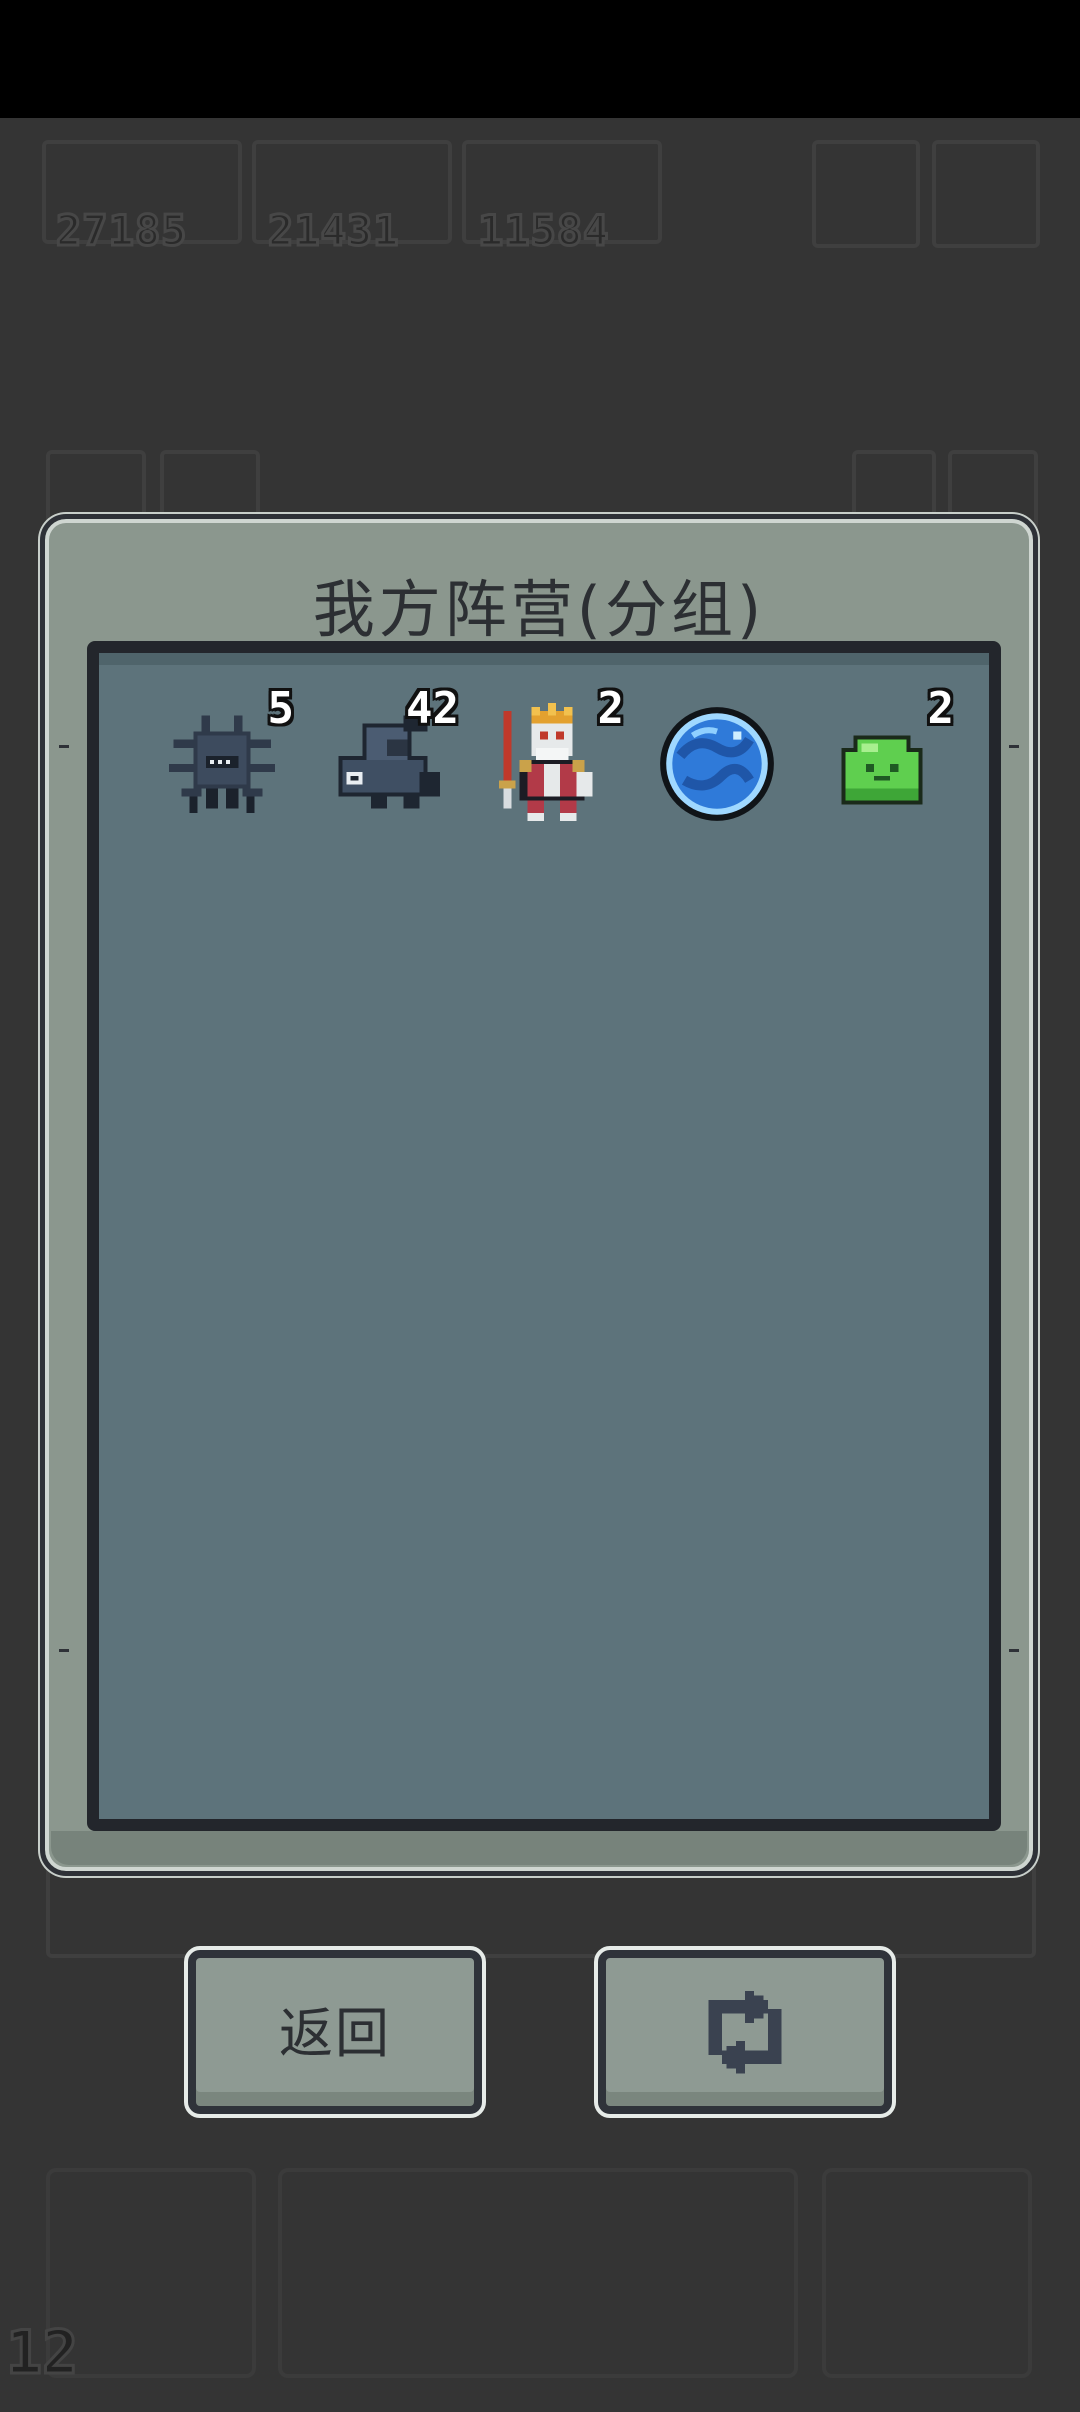  I want to click on water-orb-icon, so click(716, 764).